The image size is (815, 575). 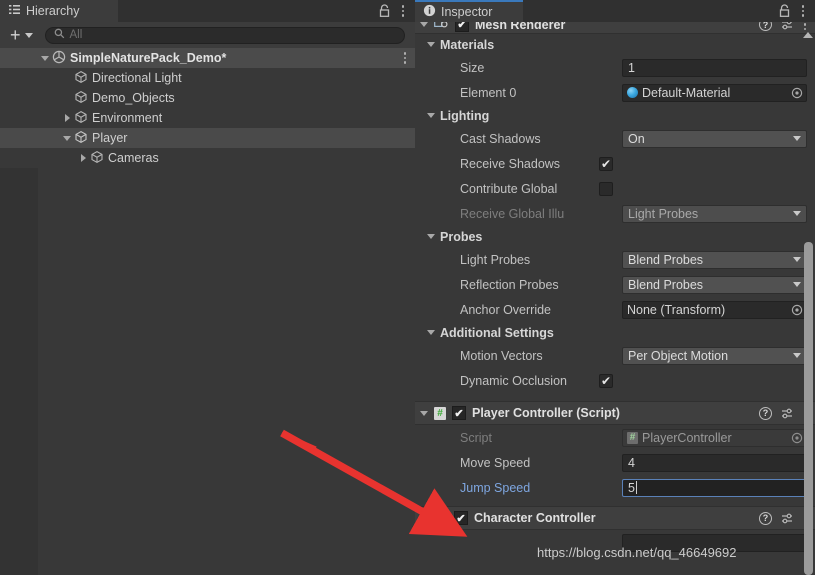 I want to click on component-header-character-controller: ✔ Character Controller ?, so click(x=615, y=518).